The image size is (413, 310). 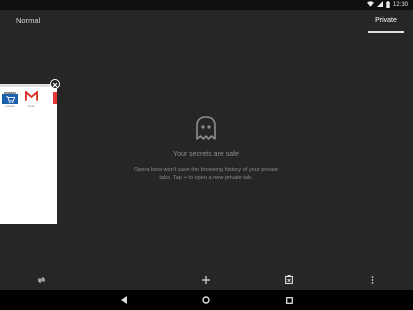 I want to click on speed-dial-amazon: amazon Amazon, so click(x=10, y=99).